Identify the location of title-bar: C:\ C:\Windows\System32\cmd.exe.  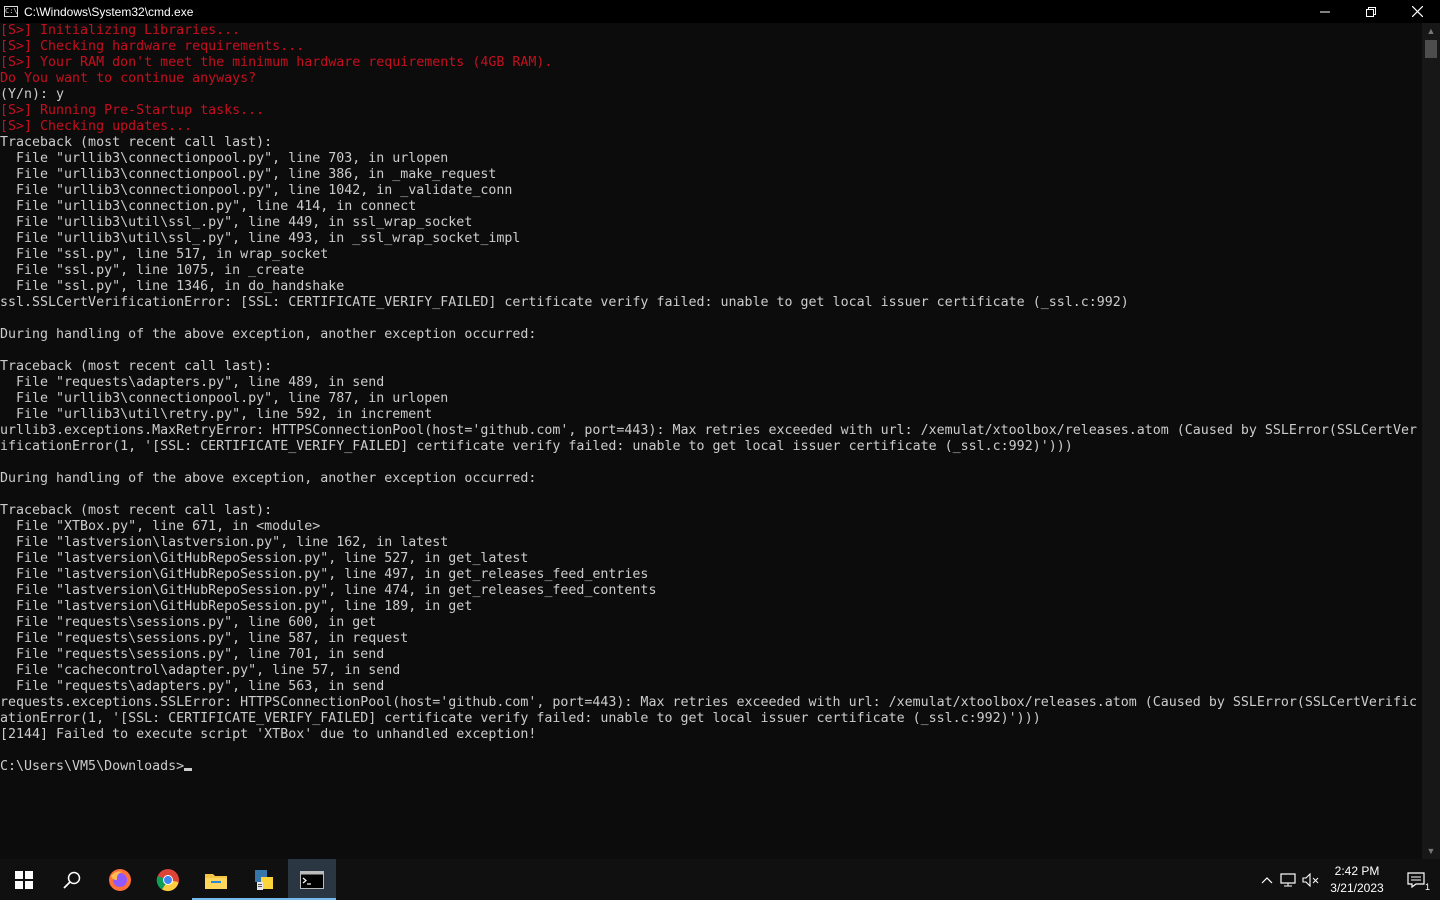
(720, 11).